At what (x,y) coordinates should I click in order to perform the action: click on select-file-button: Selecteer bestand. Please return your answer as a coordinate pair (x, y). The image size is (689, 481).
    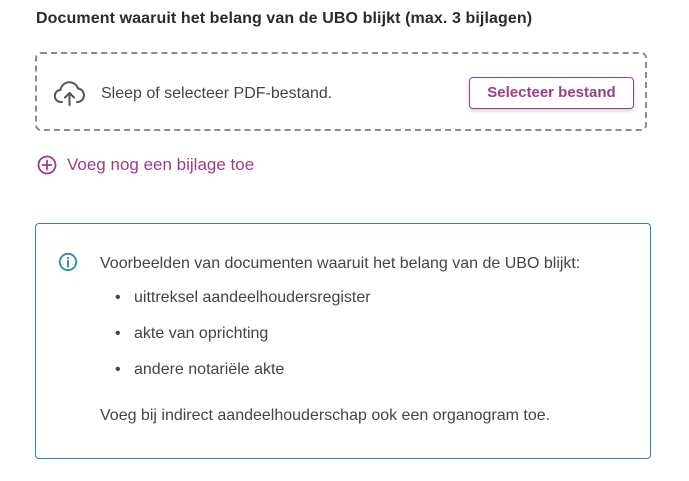
    Looking at the image, I should click on (551, 93).